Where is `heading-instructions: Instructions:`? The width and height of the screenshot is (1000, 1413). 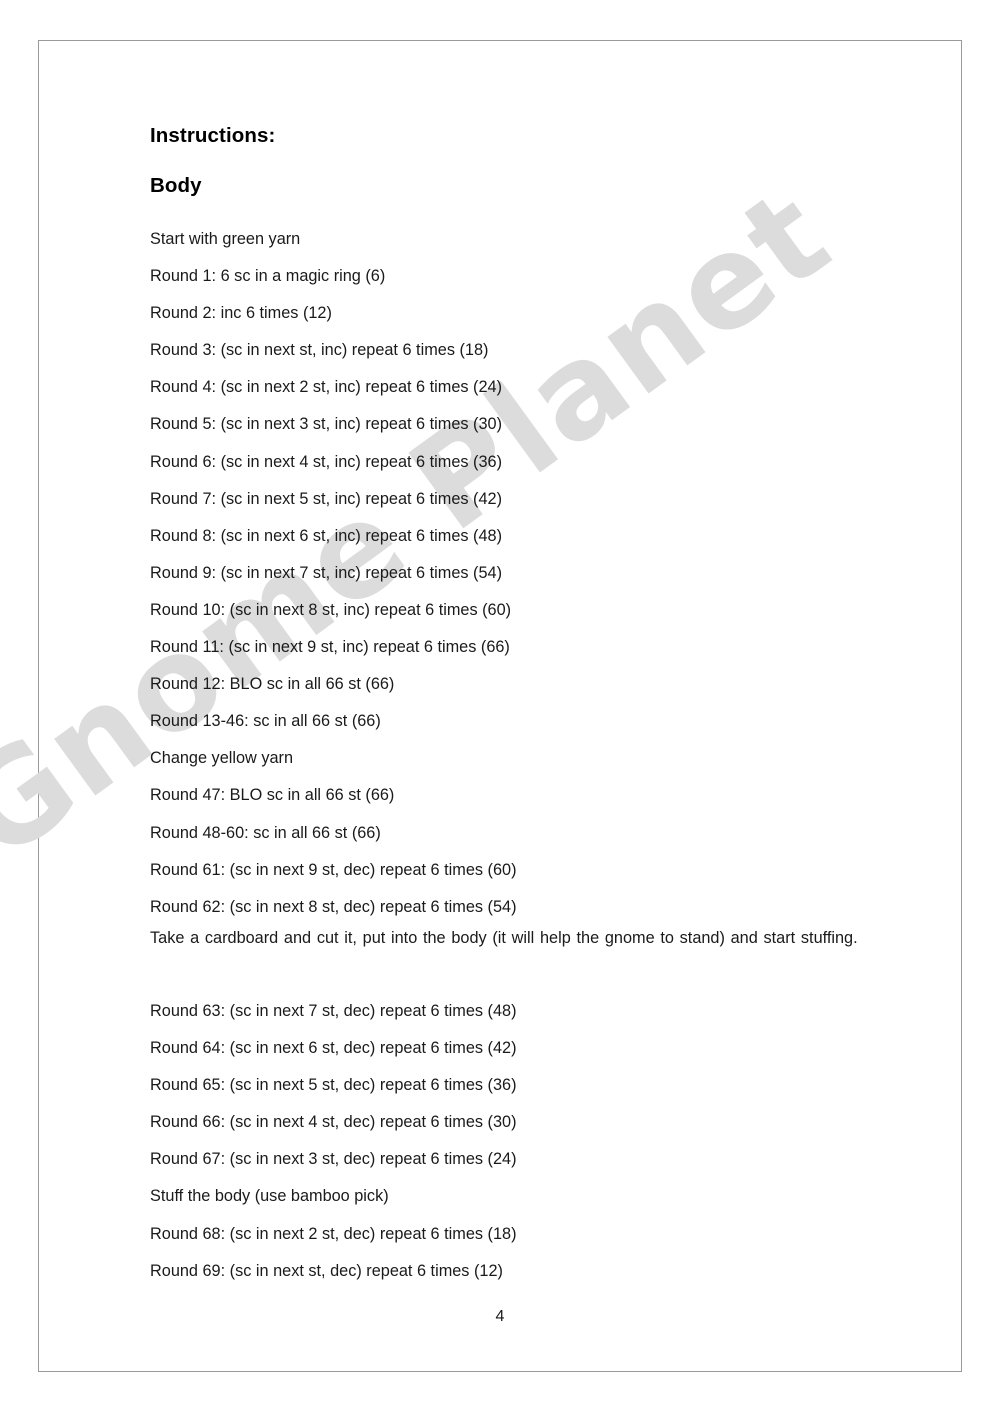
heading-instructions: Instructions: is located at coordinates (213, 135).